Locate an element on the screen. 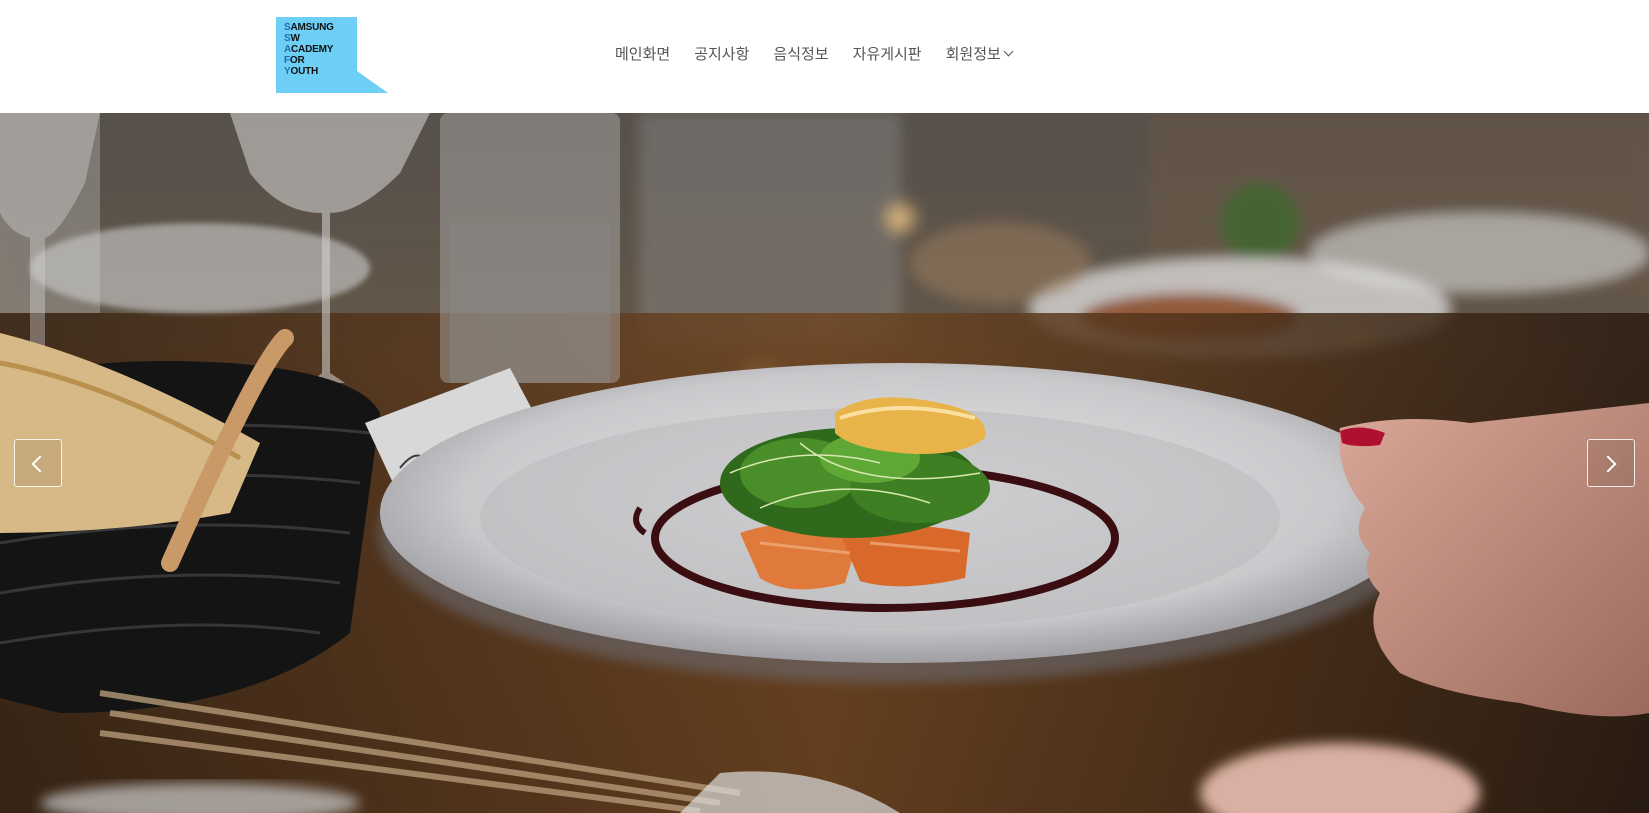 This screenshot has height=813, width=1649. logo-line-4: FOR is located at coordinates (294, 60).